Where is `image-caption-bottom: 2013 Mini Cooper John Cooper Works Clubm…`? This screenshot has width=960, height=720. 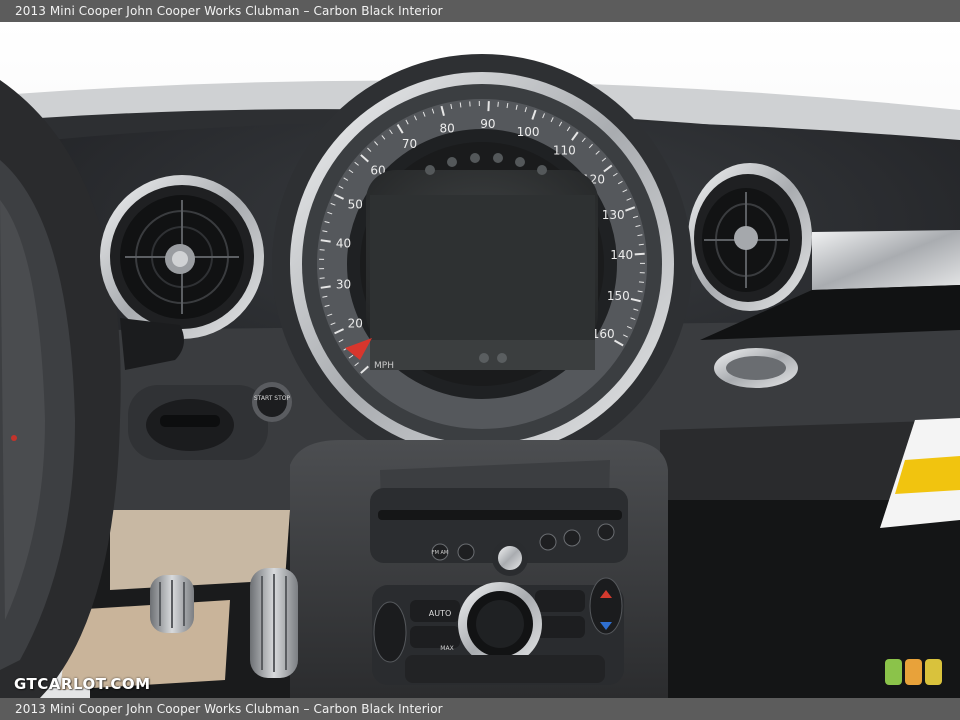
image-caption-bottom: 2013 Mini Cooper John Cooper Works Clubm… is located at coordinates (229, 709).